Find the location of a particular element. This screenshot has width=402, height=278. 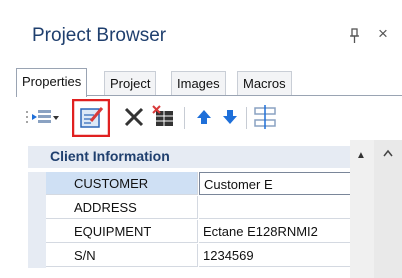

table-row: CUSTOMER Customer E ▼ is located at coordinates (203, 184).